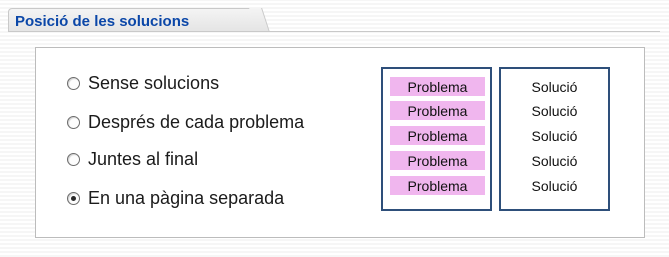  What do you see at coordinates (73, 198) in the screenshot?
I see `radio-button-selected` at bounding box center [73, 198].